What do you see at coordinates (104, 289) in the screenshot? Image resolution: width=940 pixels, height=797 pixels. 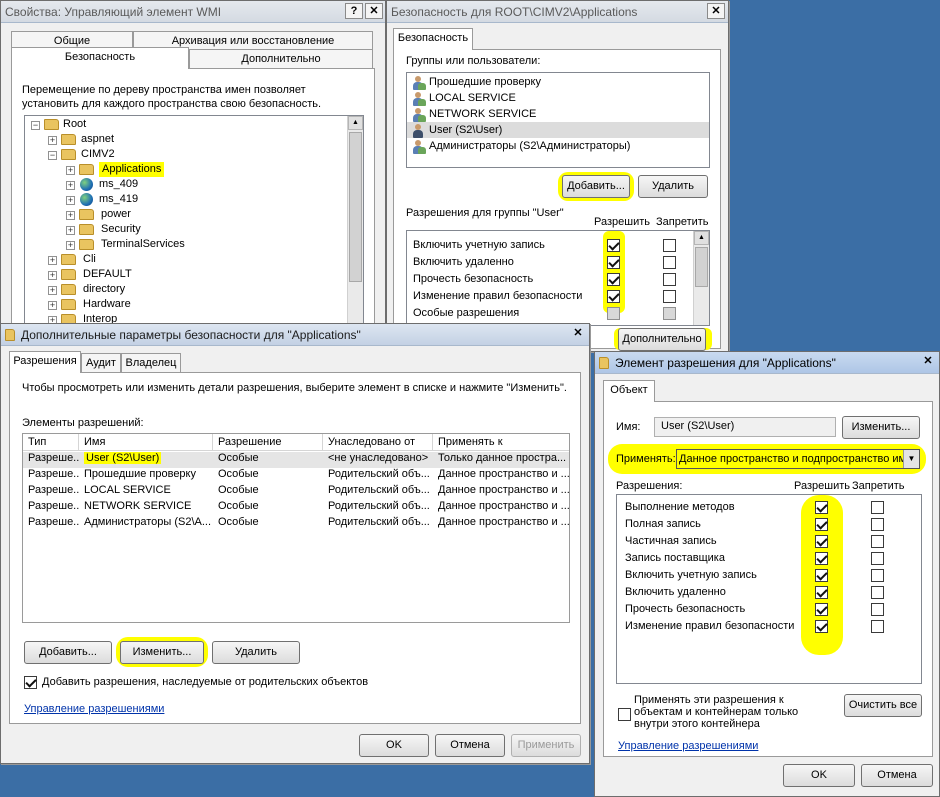 I see `tree-node-directory: directory` at bounding box center [104, 289].